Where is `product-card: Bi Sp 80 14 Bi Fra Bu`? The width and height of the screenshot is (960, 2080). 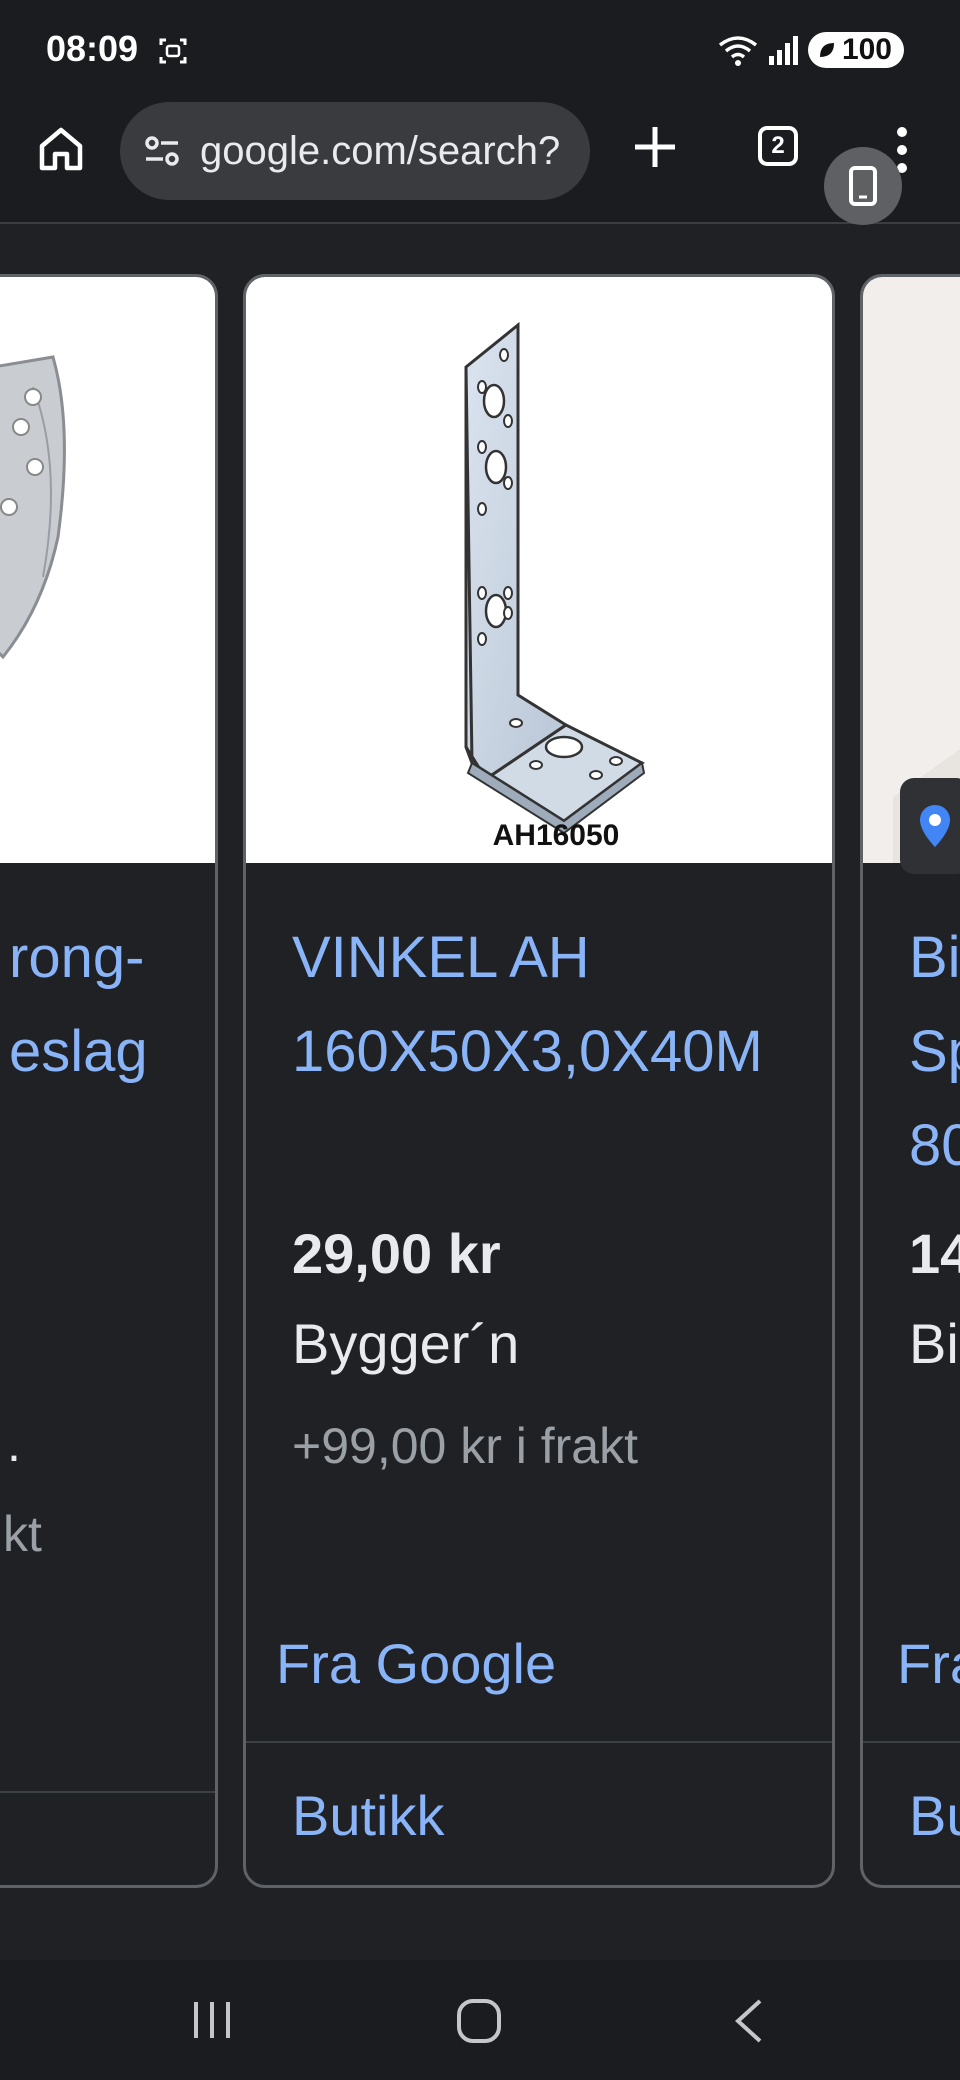
product-card: Bi Sp 80 14 Bi Fra Bu is located at coordinates (910, 1081).